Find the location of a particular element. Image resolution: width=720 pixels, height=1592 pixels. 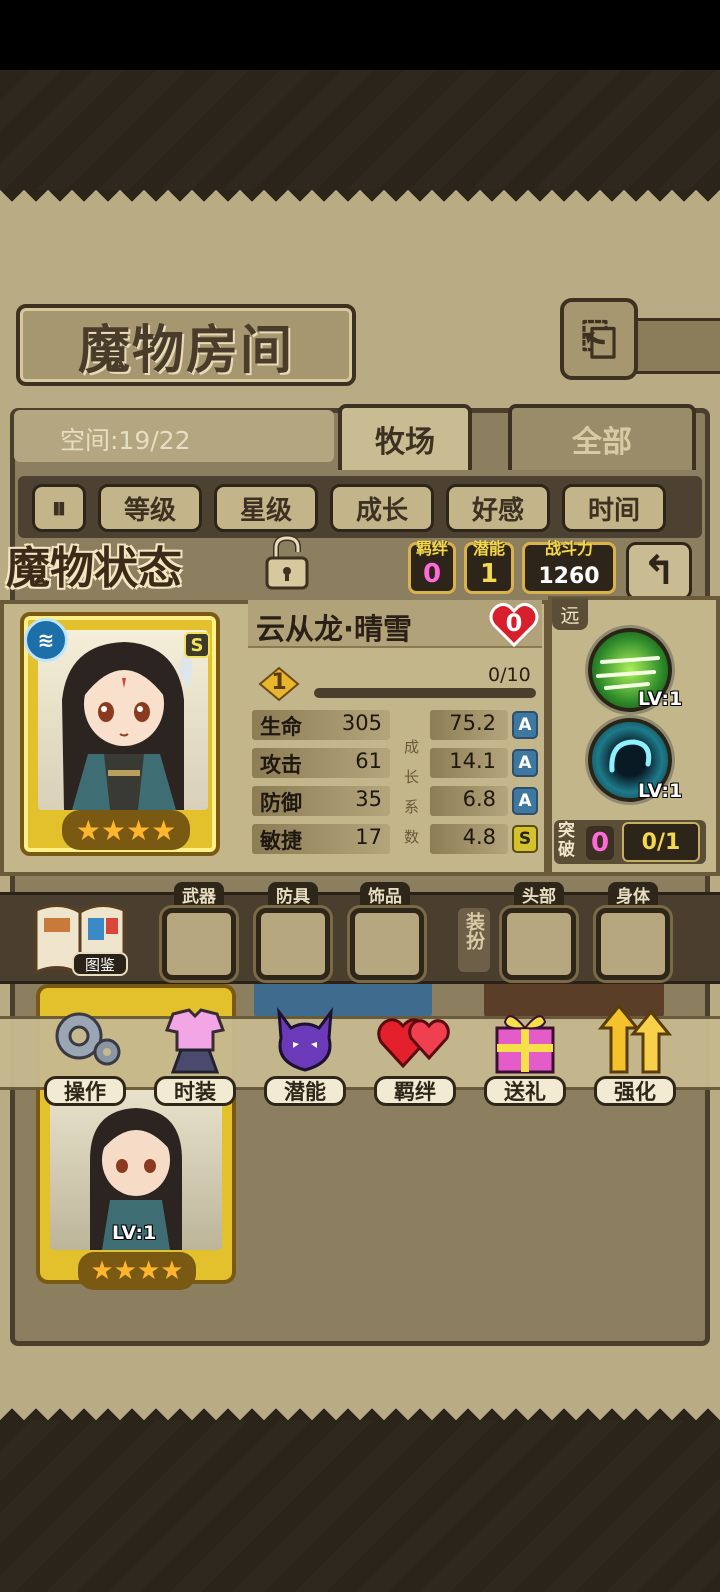

outfit-button: 时装 is located at coordinates (195, 1055).